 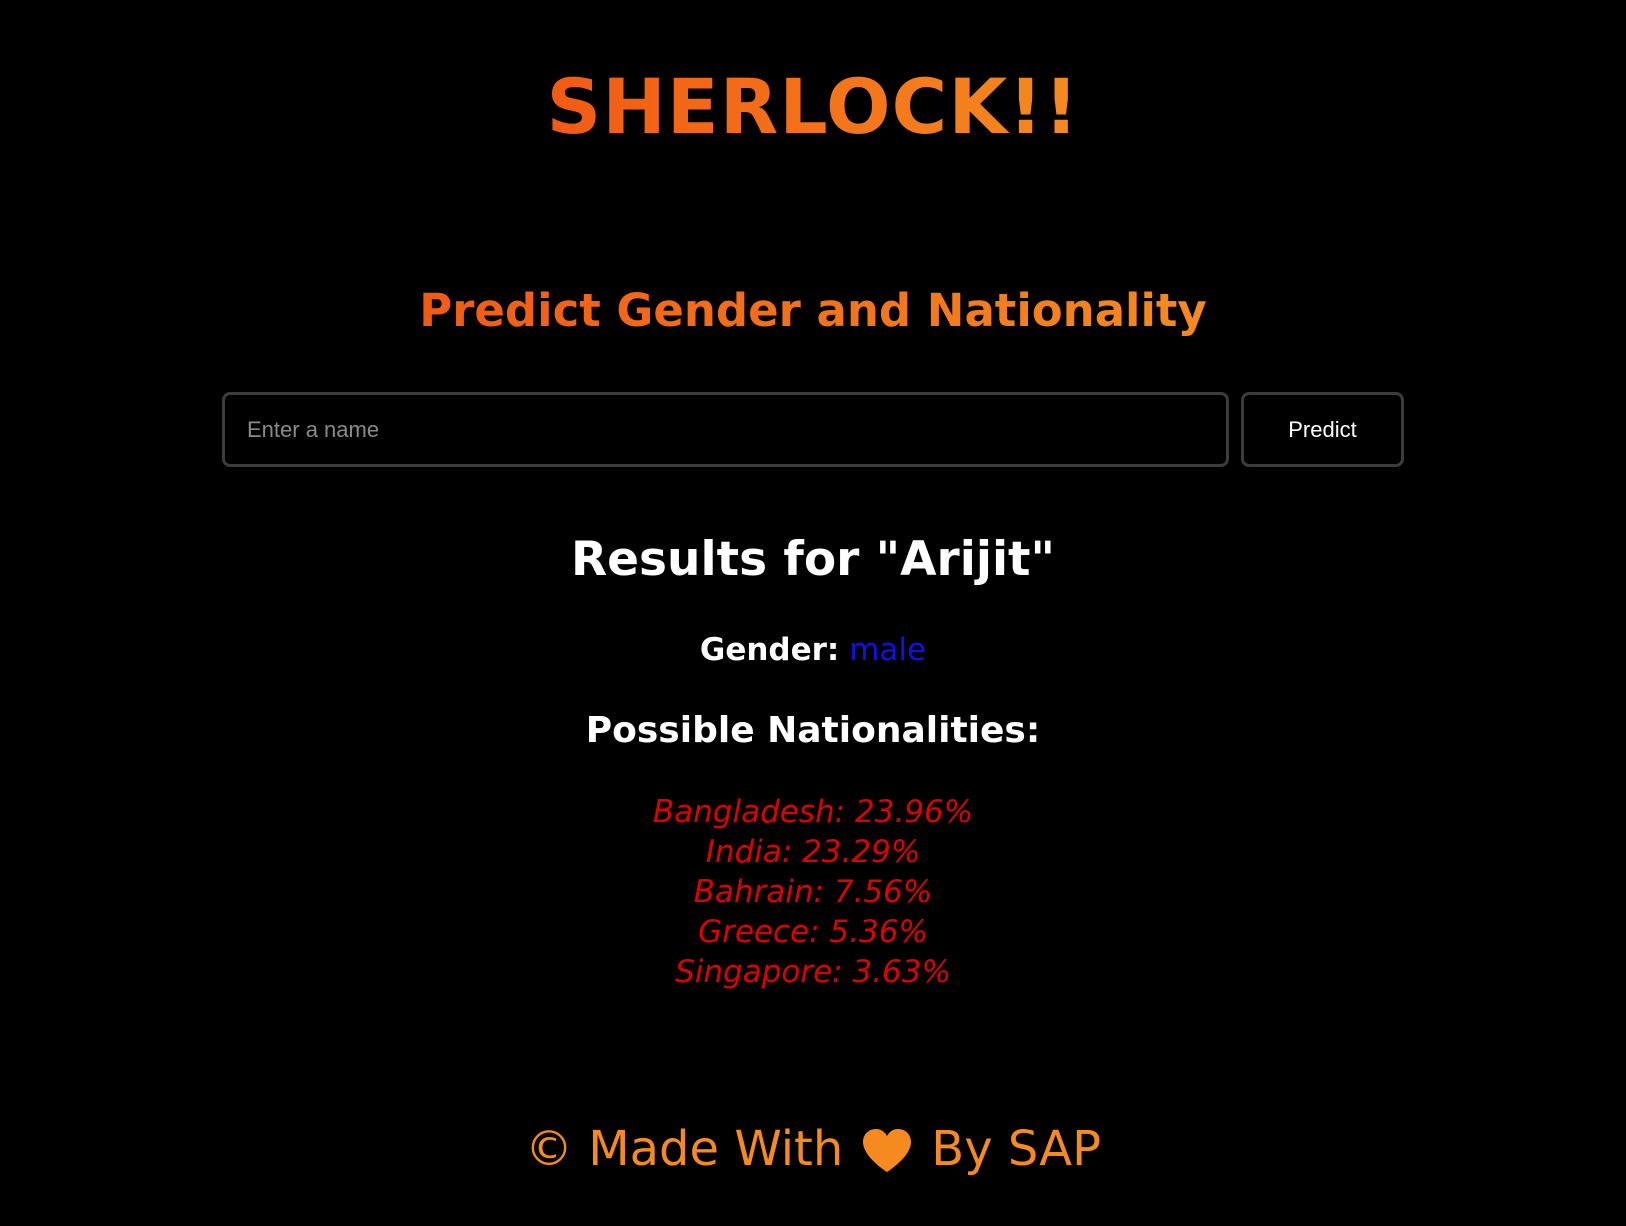 I want to click on list-item: Bangladesh: 23.96%, so click(x=813, y=812).